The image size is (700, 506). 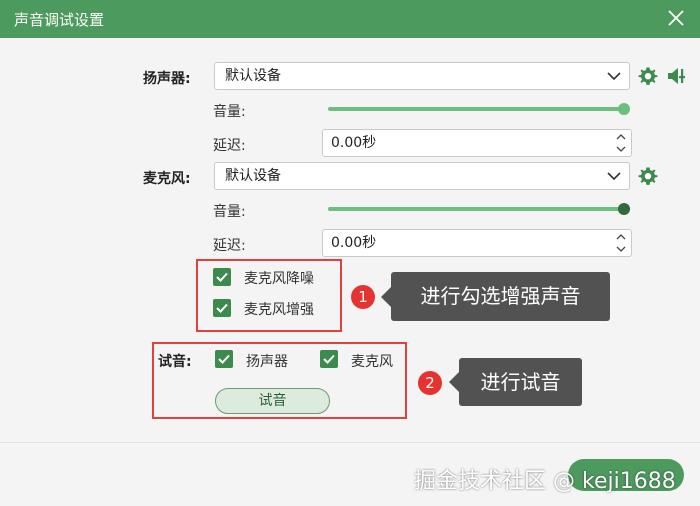 I want to click on speaker-settings-gear-icon, so click(x=648, y=76).